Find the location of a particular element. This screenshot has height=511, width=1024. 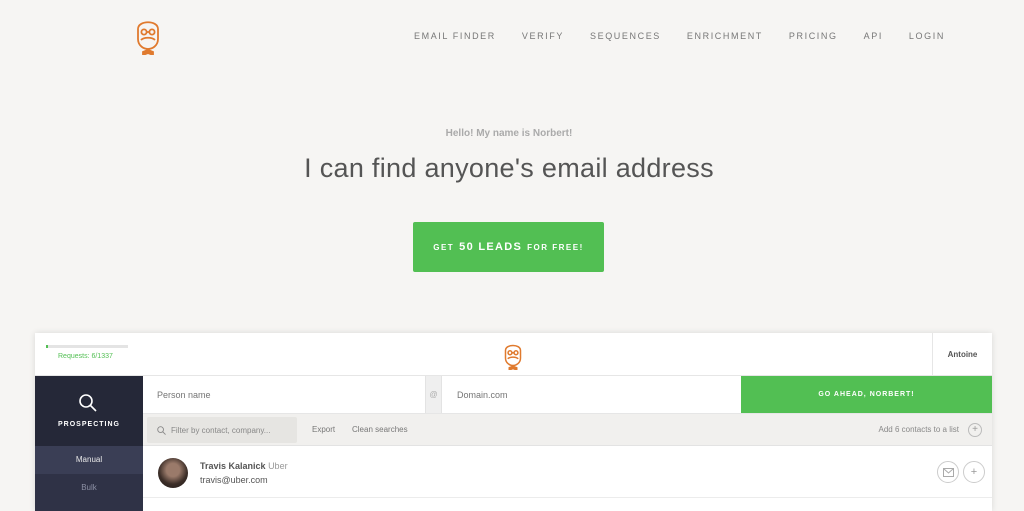

nav-sequences: SEQUENCES is located at coordinates (625, 36).